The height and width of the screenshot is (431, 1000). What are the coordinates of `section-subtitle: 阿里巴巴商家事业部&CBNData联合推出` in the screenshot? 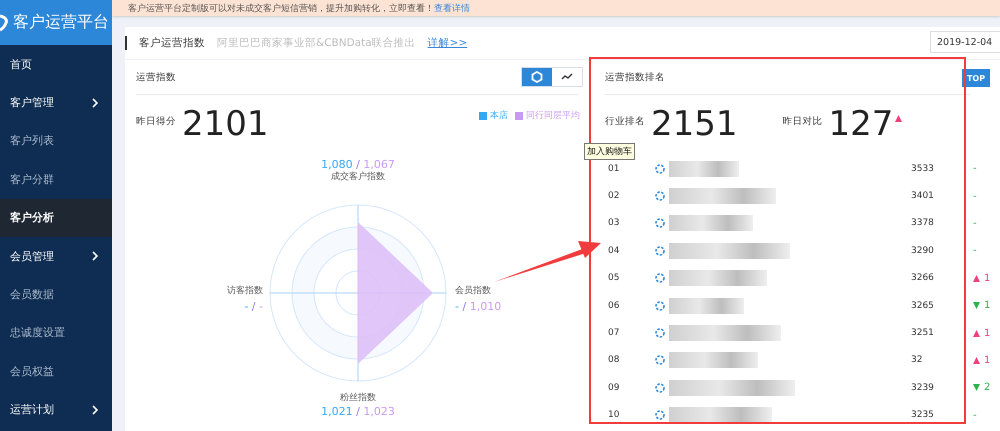 It's located at (316, 43).